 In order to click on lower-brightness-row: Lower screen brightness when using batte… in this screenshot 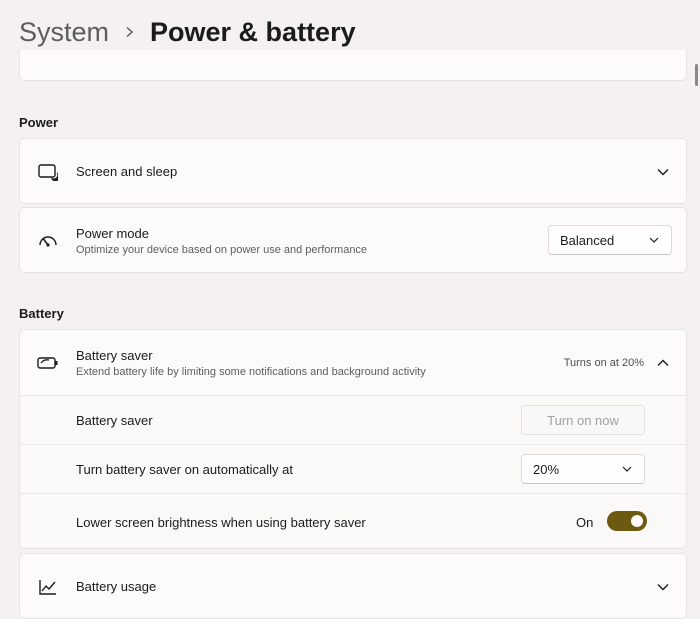, I will do `click(353, 520)`.